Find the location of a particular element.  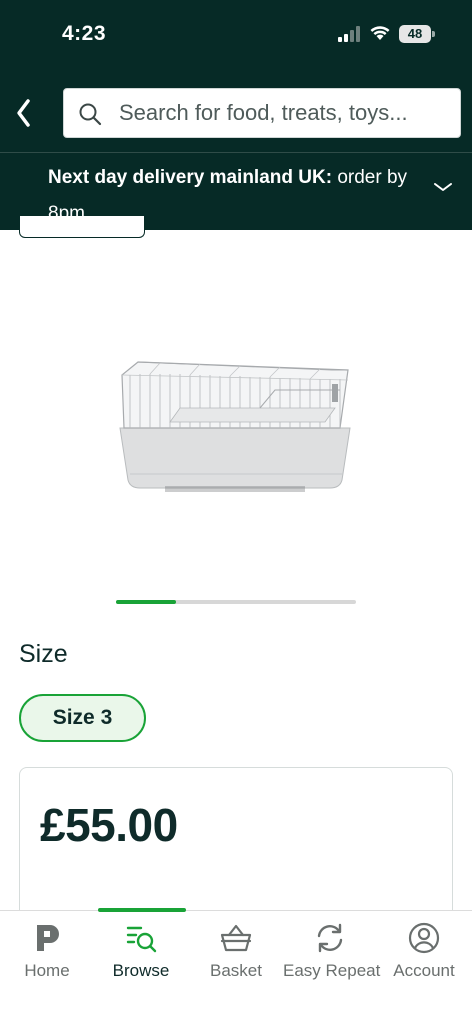

tab-label: Account is located at coordinates (424, 970).